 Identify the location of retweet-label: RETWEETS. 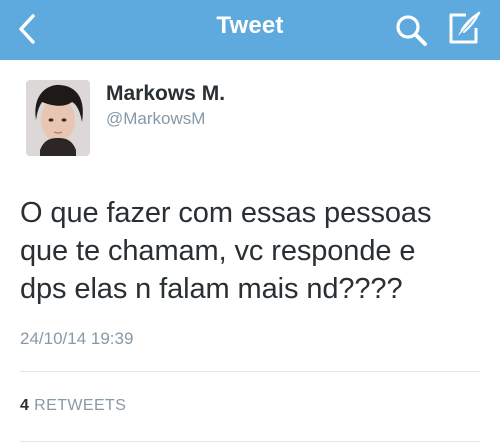
(80, 405).